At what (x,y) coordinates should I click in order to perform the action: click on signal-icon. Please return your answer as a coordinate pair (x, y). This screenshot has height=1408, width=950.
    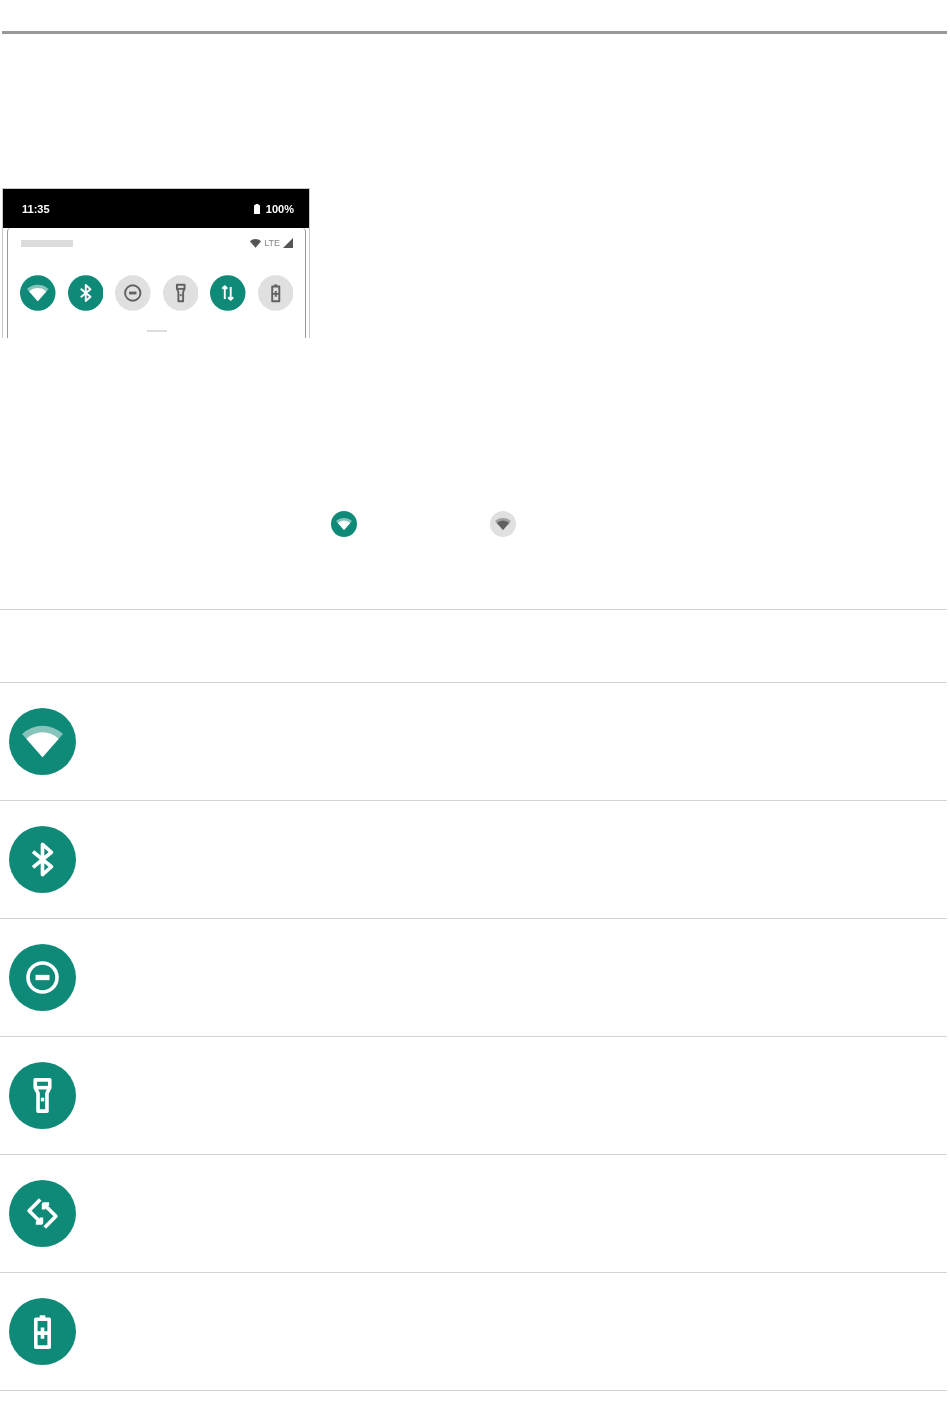
    Looking at the image, I should click on (288, 243).